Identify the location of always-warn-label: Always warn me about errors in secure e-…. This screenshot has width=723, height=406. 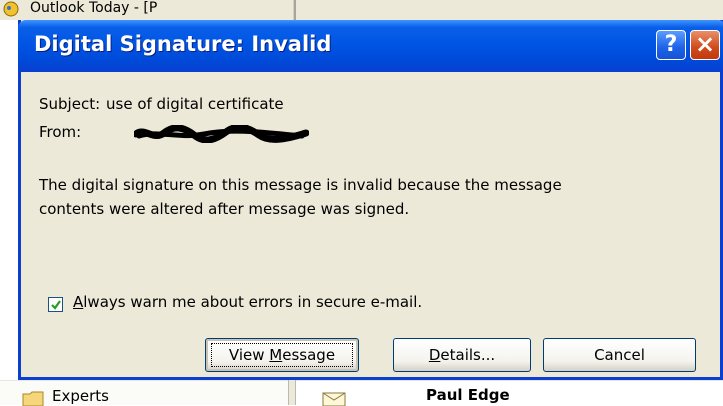
(247, 302).